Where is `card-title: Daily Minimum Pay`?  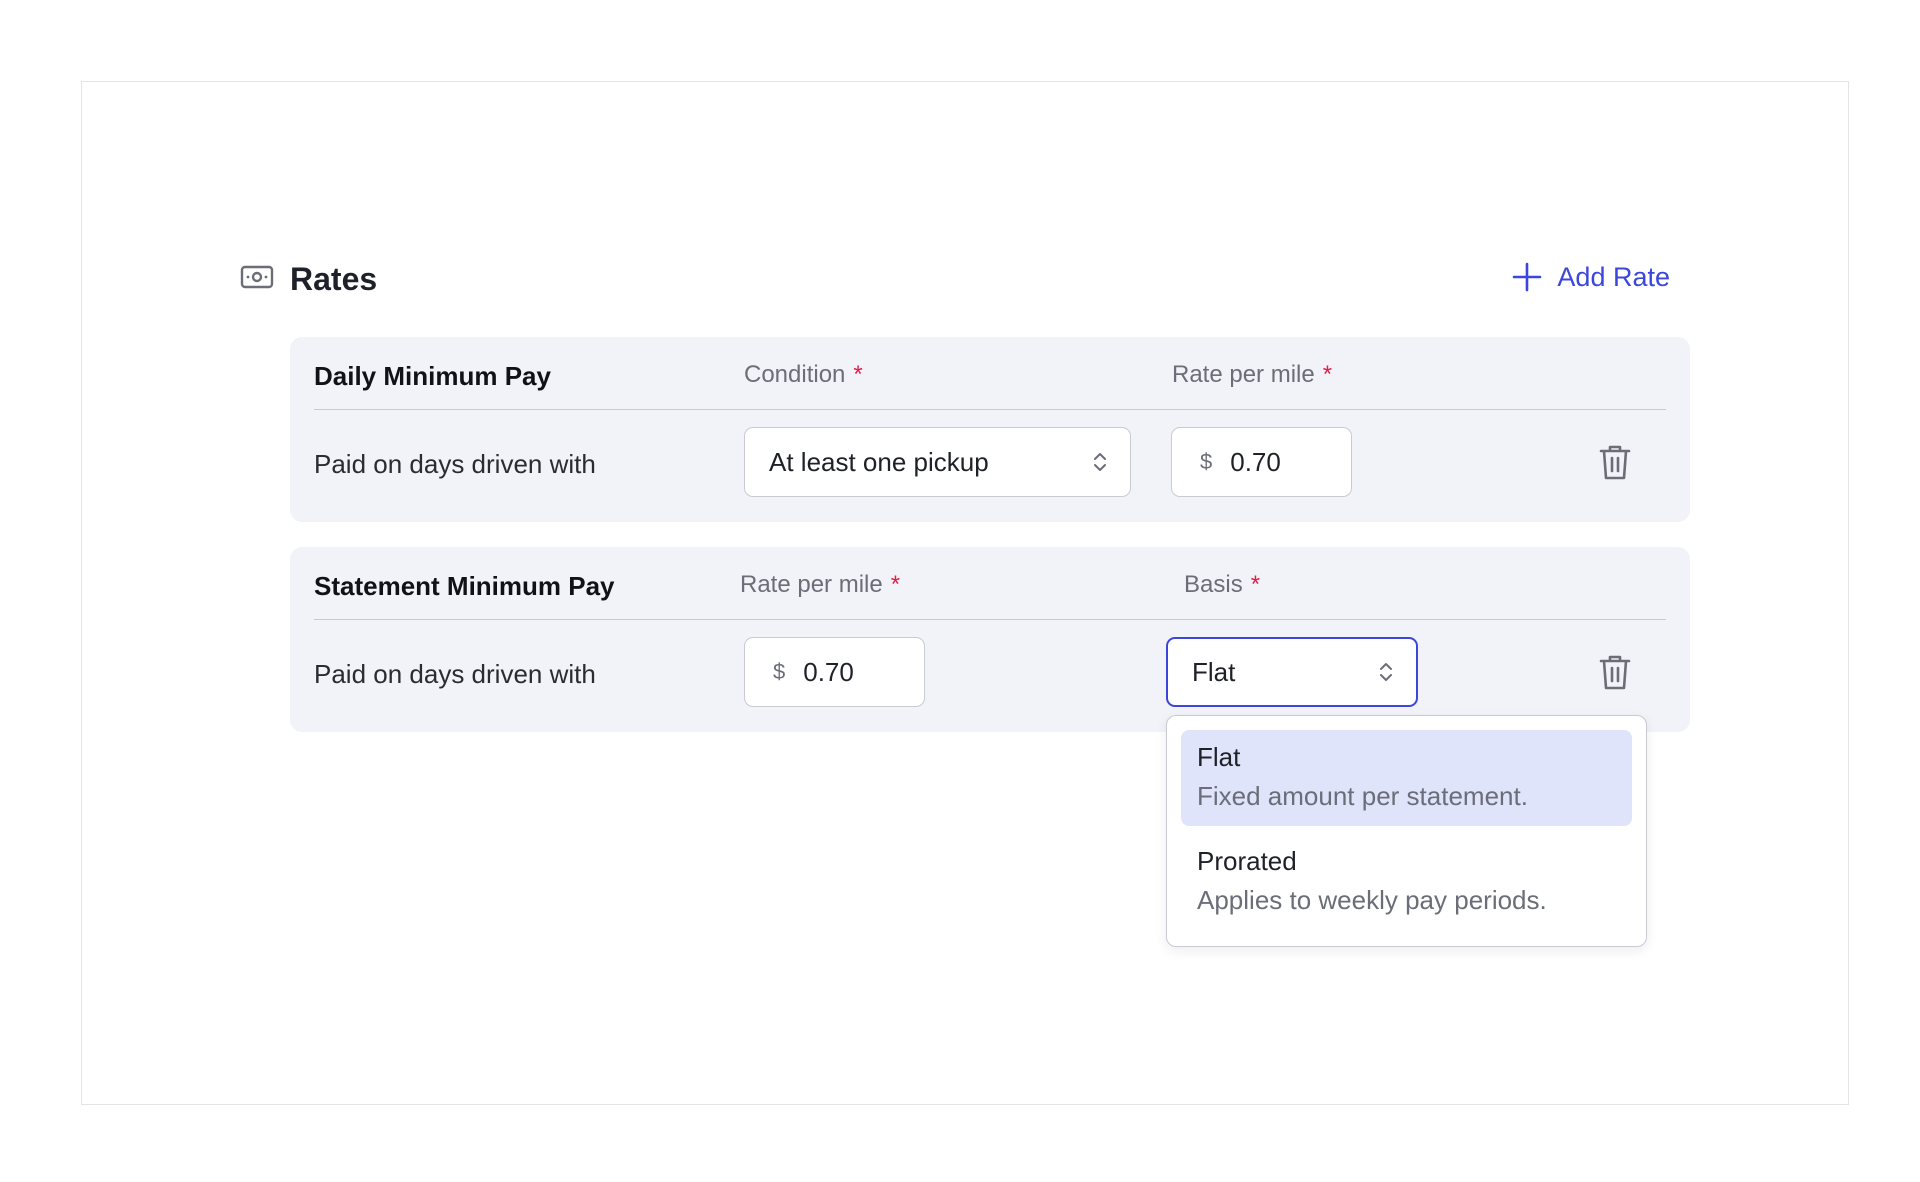 card-title: Daily Minimum Pay is located at coordinates (432, 376).